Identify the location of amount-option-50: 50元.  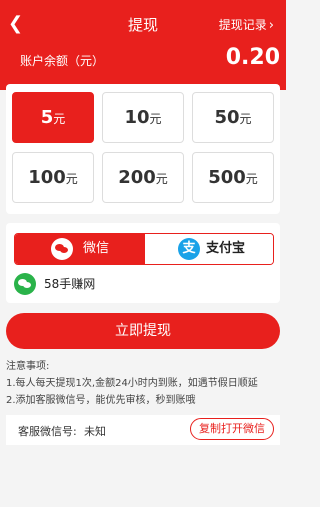
(233, 117).